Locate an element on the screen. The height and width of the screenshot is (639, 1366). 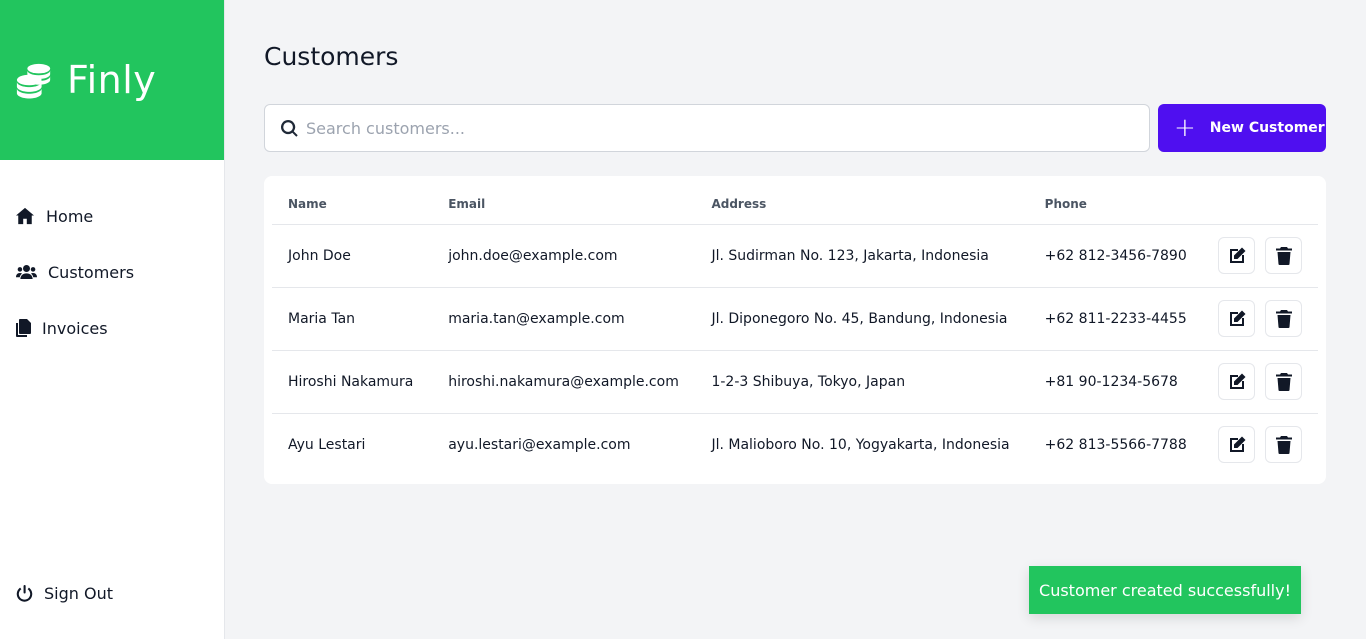
sidebar-item-customers: Customers is located at coordinates (112, 272).